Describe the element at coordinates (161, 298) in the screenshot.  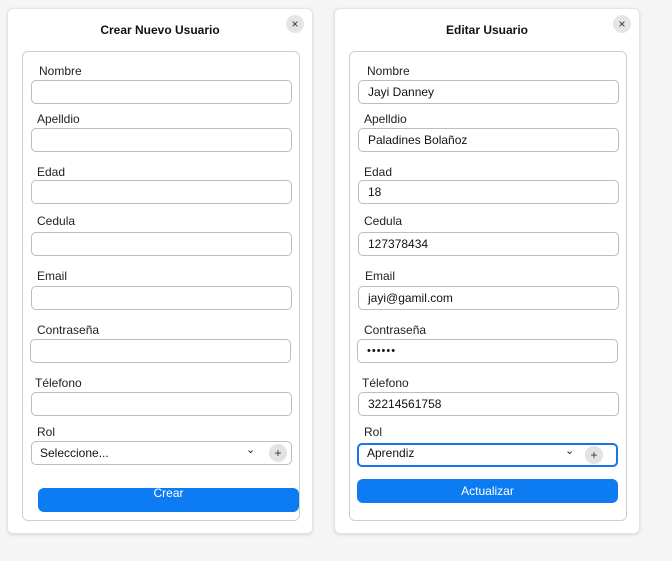
I see `email-input` at that location.